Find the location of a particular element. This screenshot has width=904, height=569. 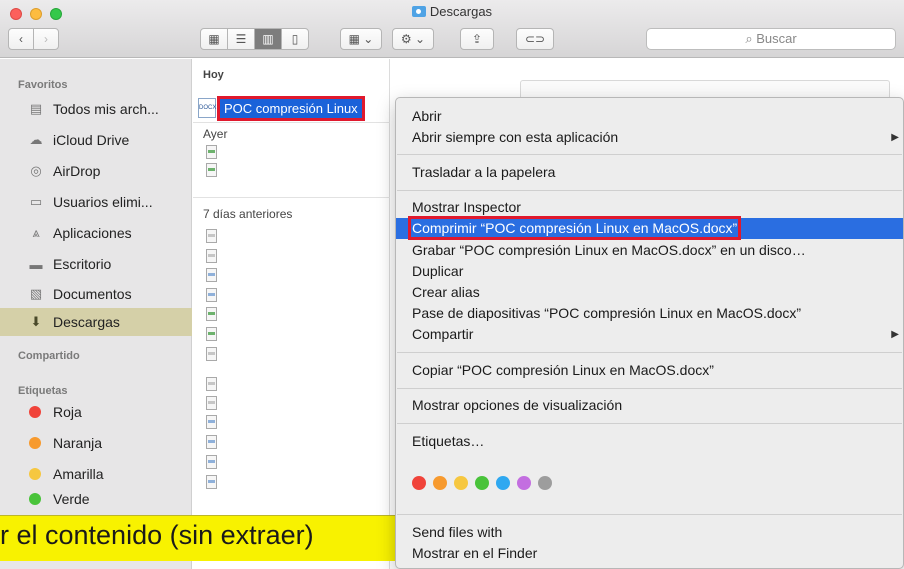

share-icon: ⇪ is located at coordinates (477, 39).